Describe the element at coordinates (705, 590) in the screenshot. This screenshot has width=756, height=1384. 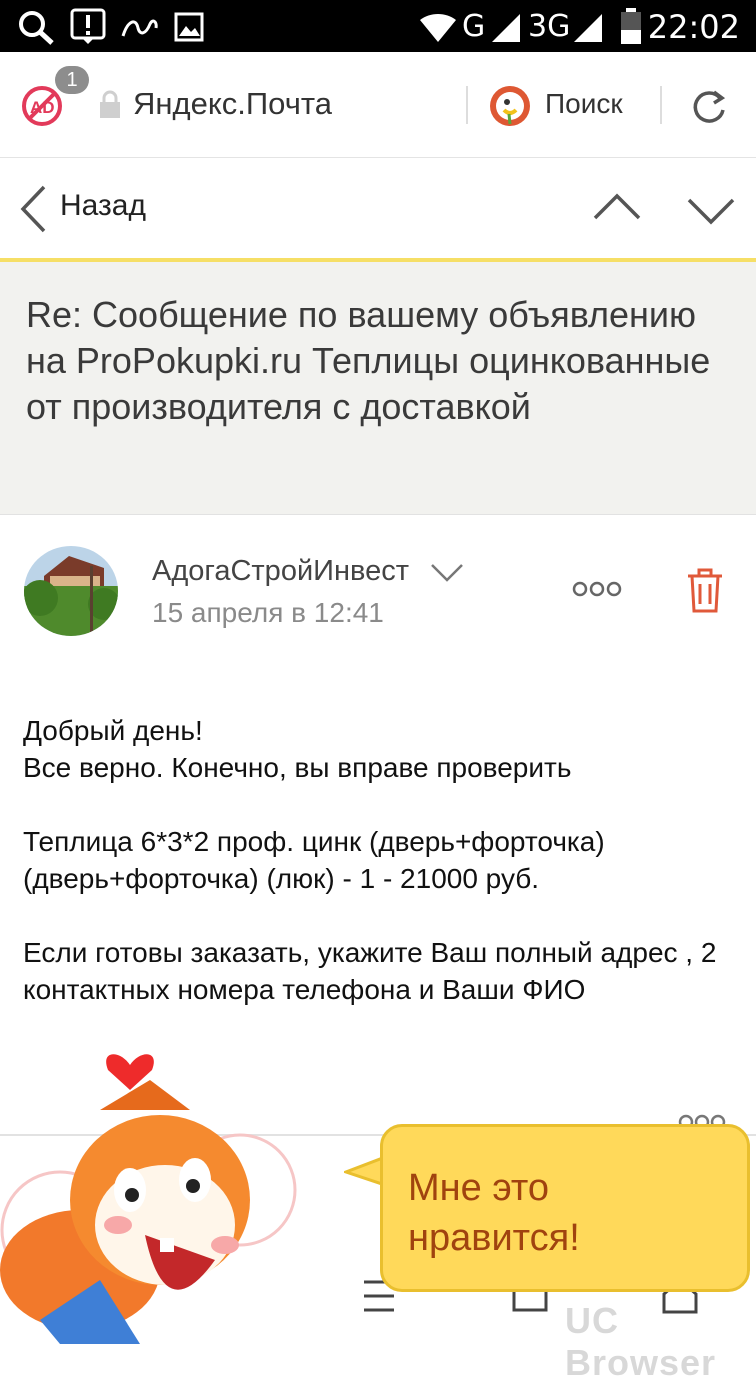
I see `trash-icon` at that location.